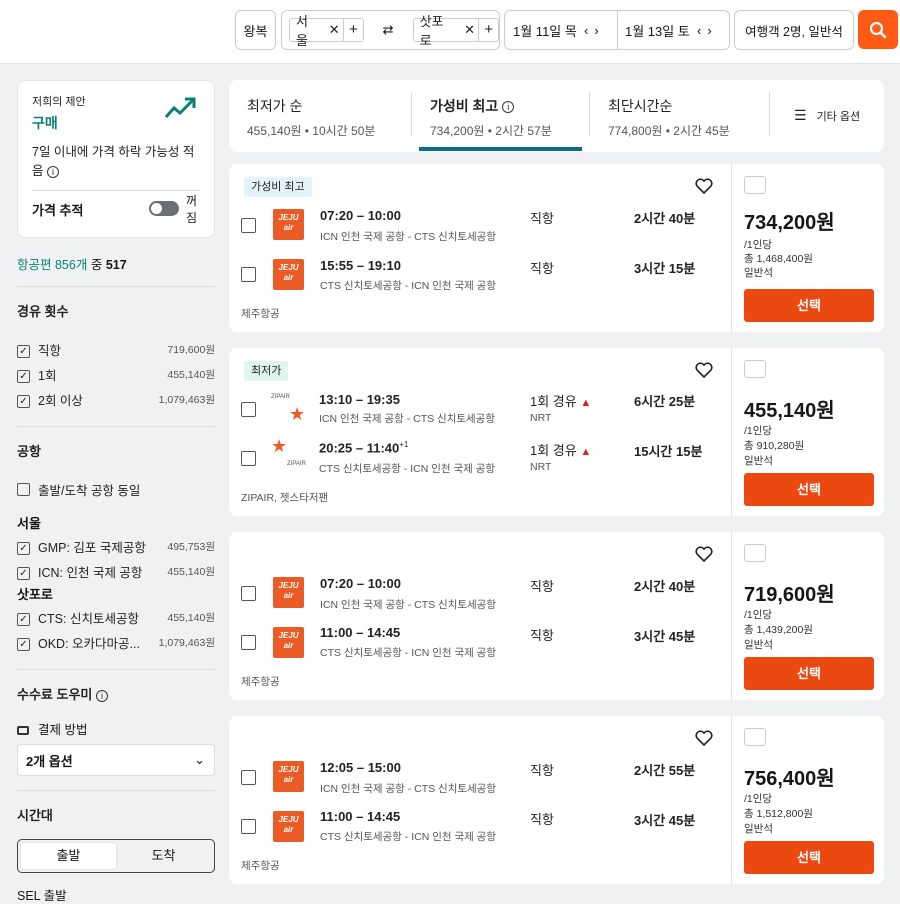  I want to click on tab-cheapest: 최저가 순 455,140원 • 10시간 50분, so click(311, 117).